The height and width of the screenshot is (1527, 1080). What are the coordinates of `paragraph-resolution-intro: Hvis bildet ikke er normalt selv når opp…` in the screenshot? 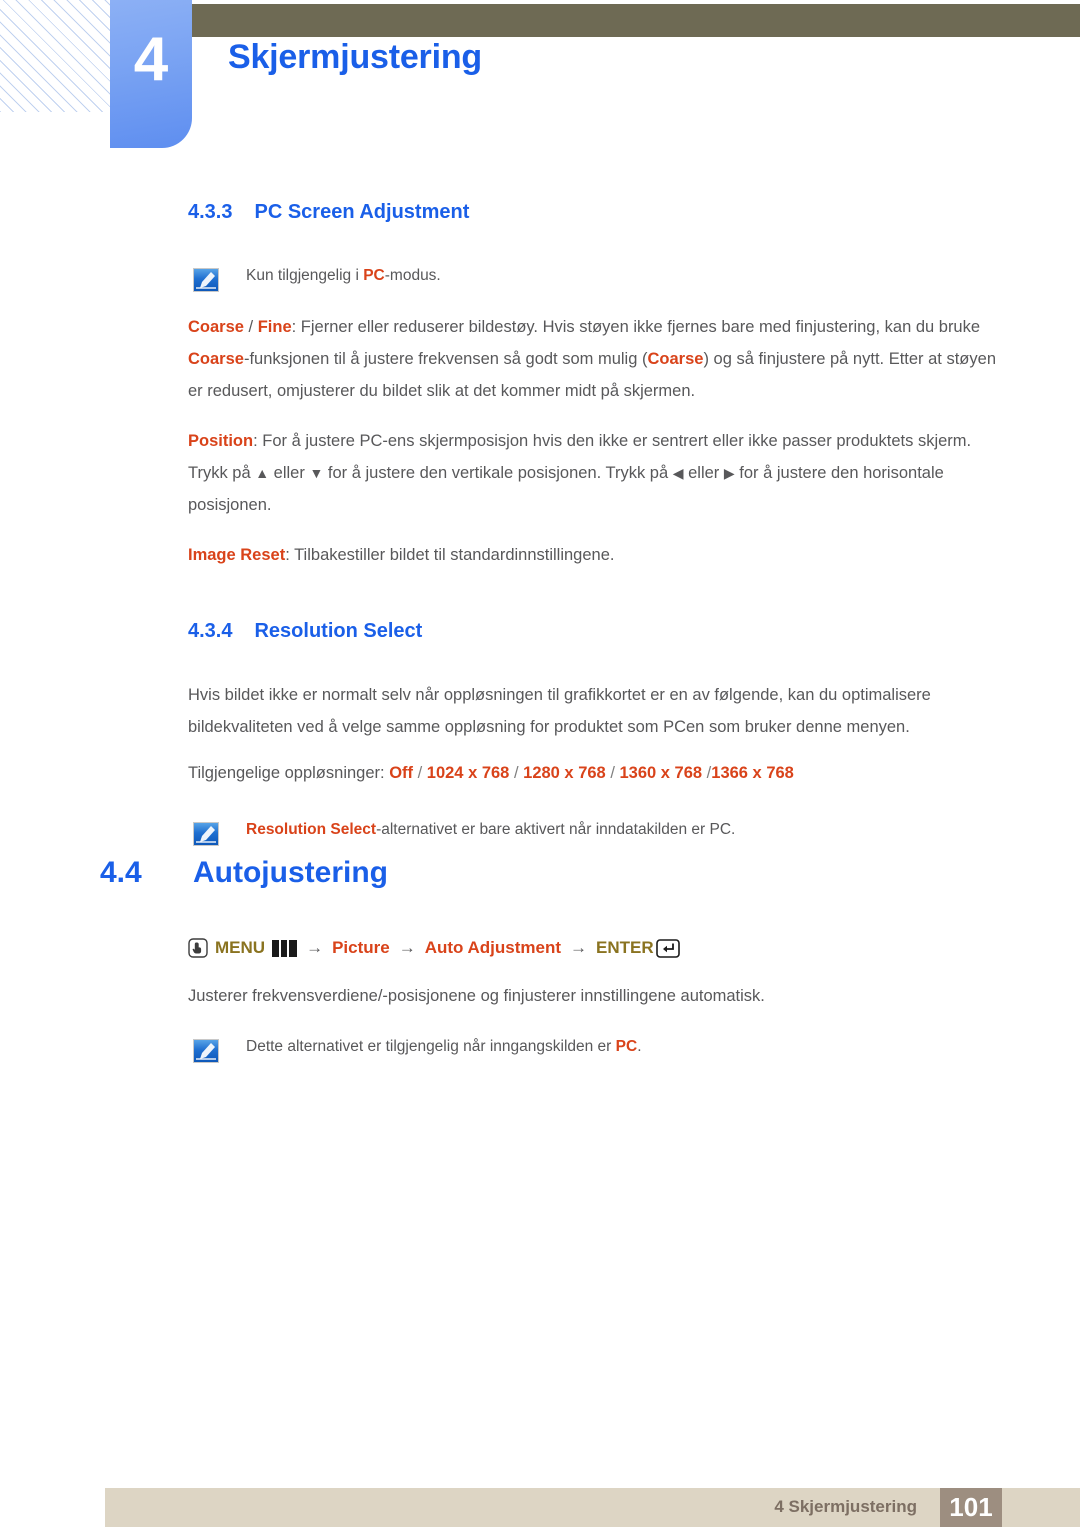 It's located at (559, 711).